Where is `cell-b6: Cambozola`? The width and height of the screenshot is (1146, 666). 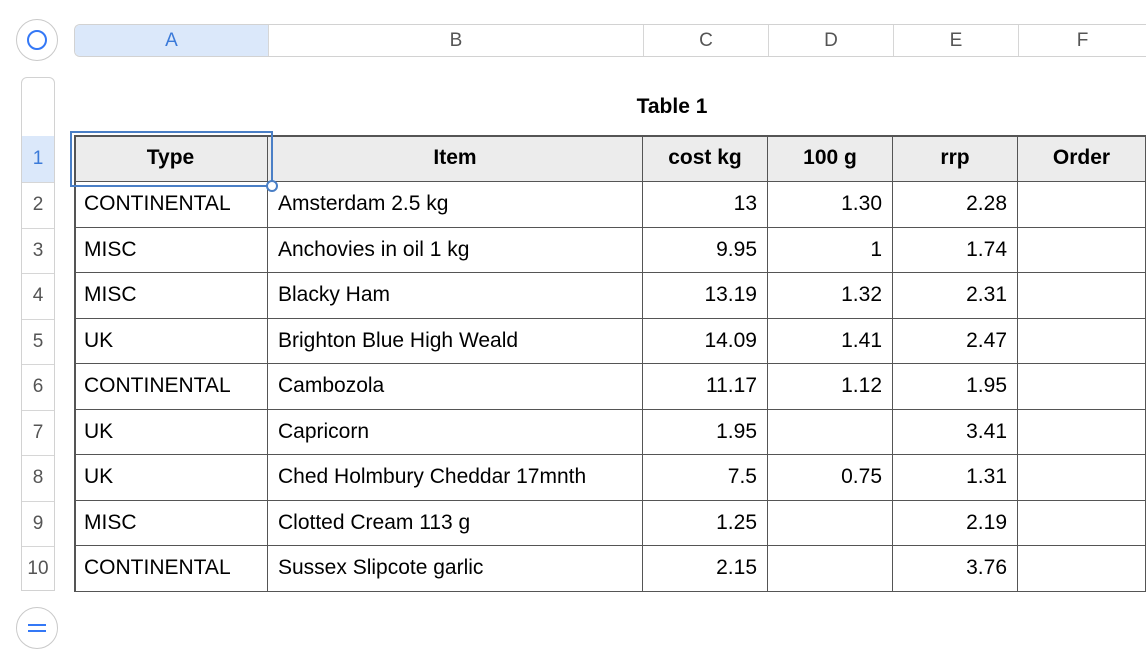
cell-b6: Cambozola is located at coordinates (455, 387).